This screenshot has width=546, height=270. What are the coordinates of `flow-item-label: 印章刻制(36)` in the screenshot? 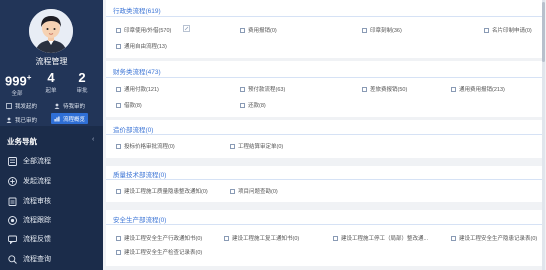 It's located at (386, 31).